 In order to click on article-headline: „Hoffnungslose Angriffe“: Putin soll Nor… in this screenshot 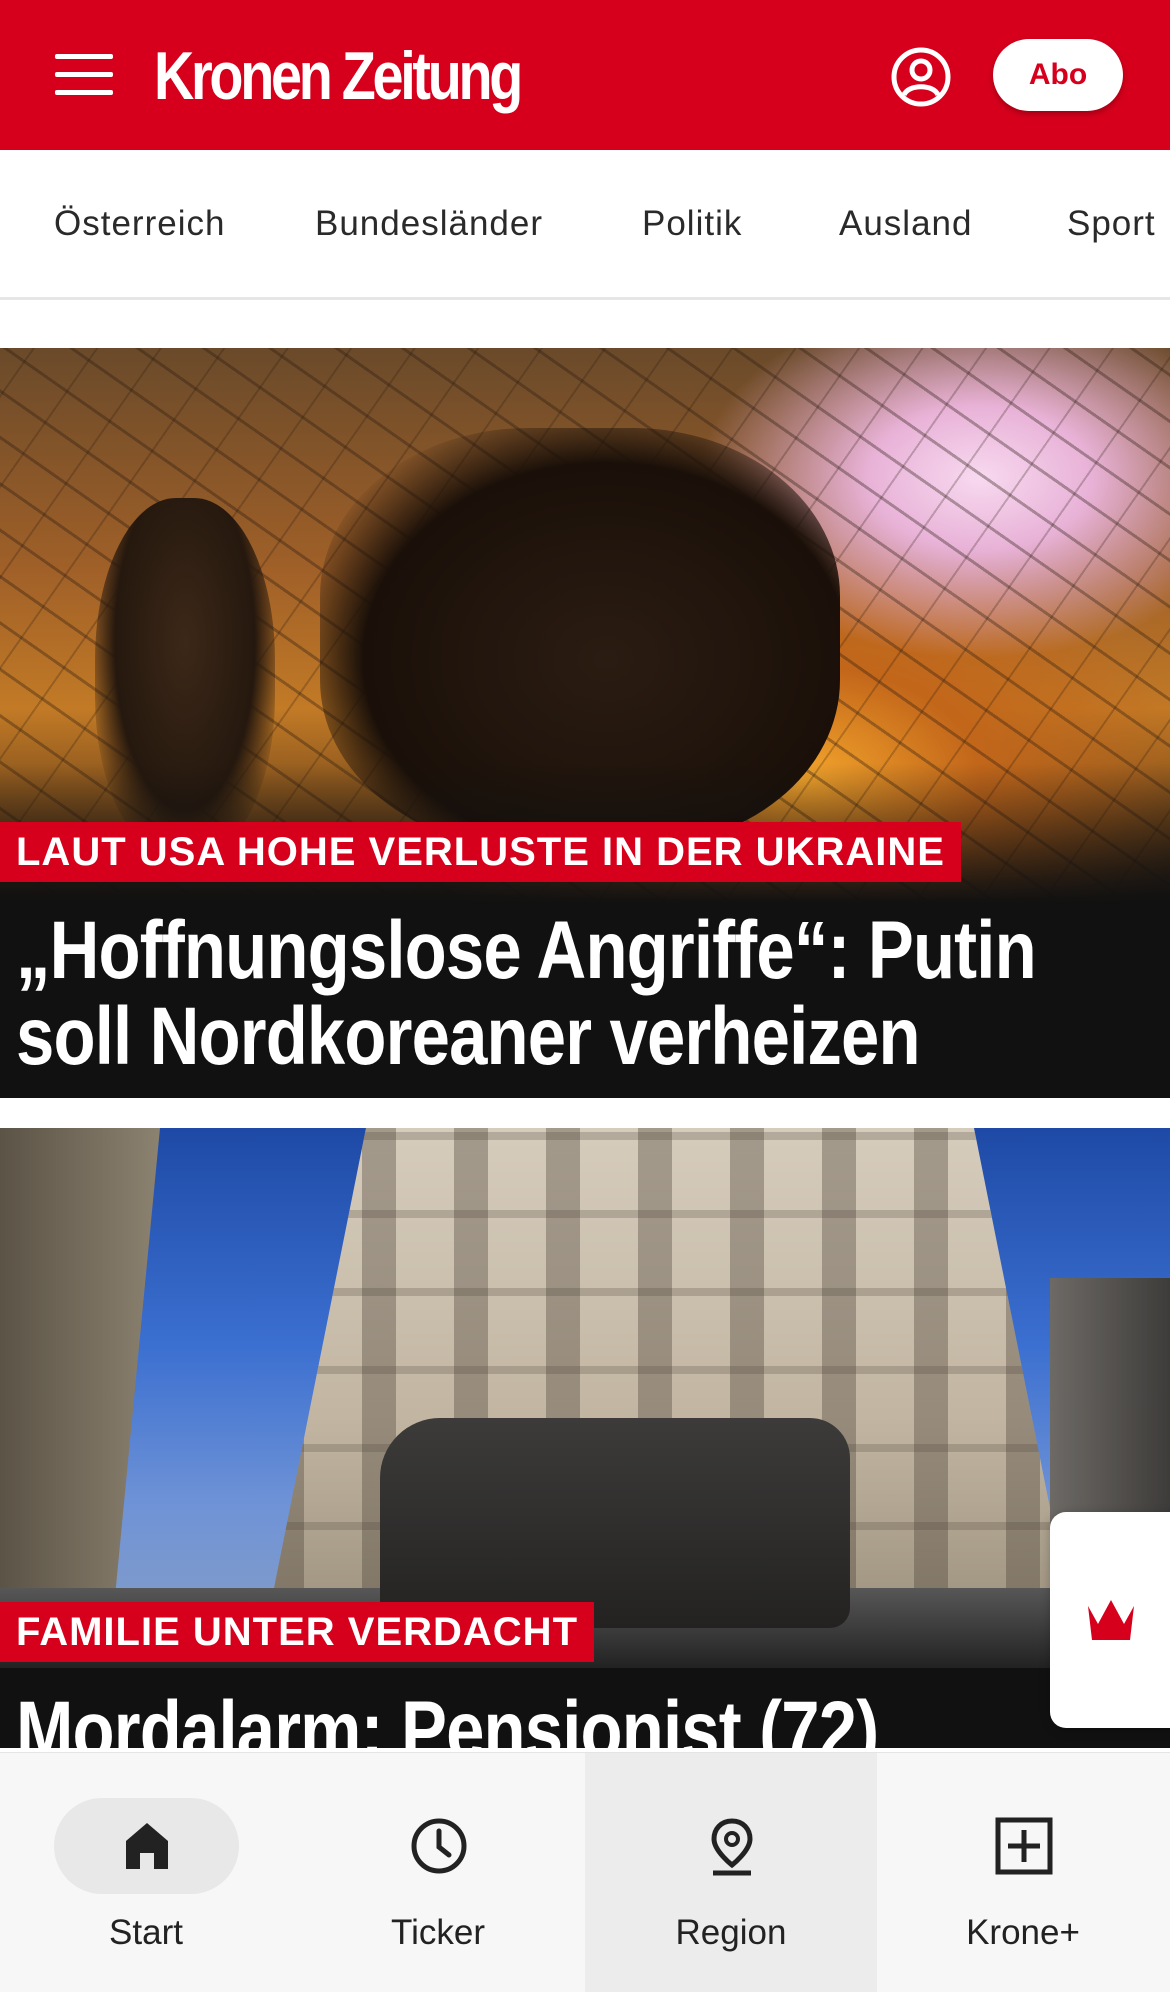, I will do `click(526, 993)`.